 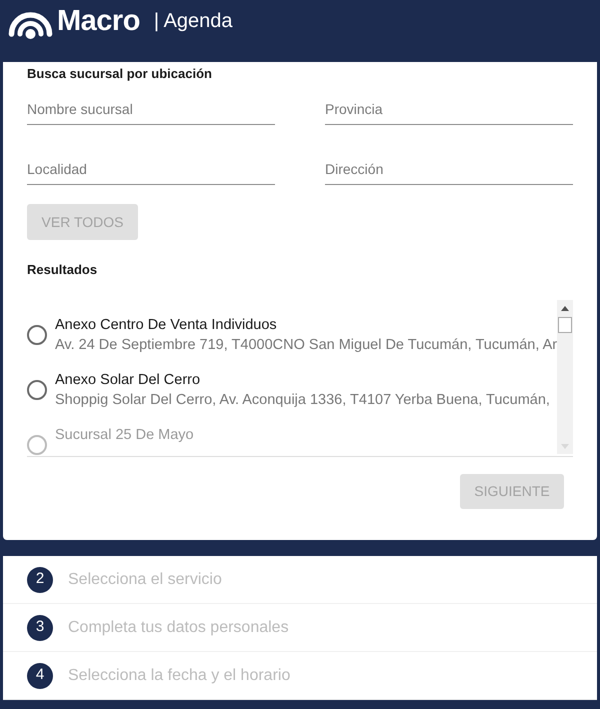 What do you see at coordinates (98, 21) in the screenshot?
I see `brand-name: Macro` at bounding box center [98, 21].